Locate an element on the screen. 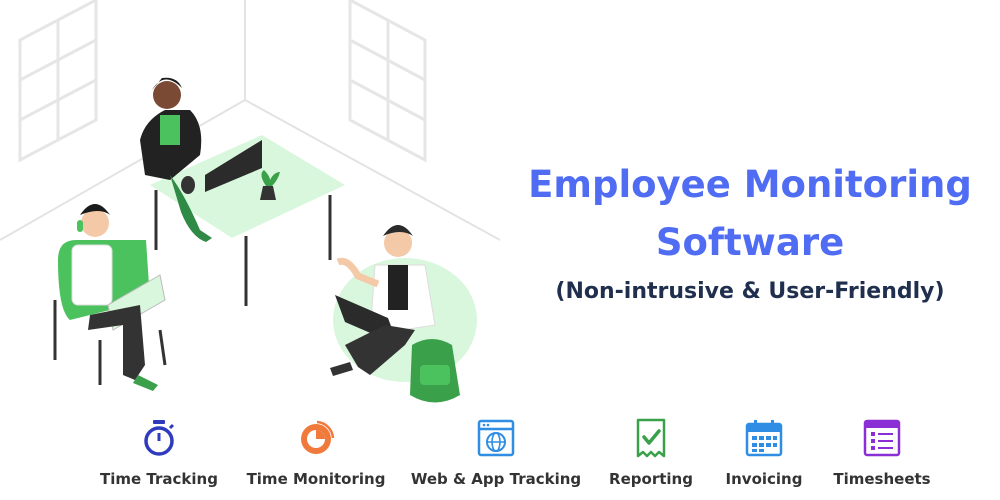  feature-label: Timesheets is located at coordinates (882, 479).